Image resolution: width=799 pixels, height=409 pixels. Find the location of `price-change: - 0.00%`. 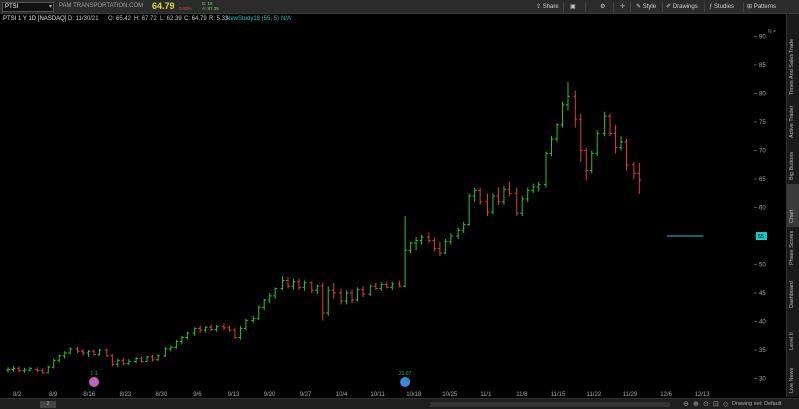

price-change: - 0.00% is located at coordinates (185, 6).